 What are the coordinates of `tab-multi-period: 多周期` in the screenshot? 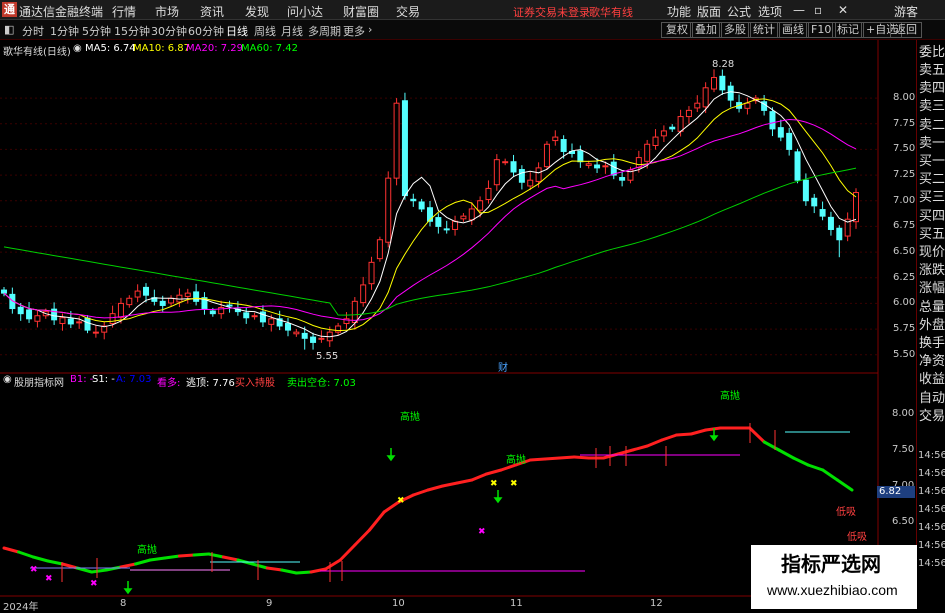 It's located at (324, 31).